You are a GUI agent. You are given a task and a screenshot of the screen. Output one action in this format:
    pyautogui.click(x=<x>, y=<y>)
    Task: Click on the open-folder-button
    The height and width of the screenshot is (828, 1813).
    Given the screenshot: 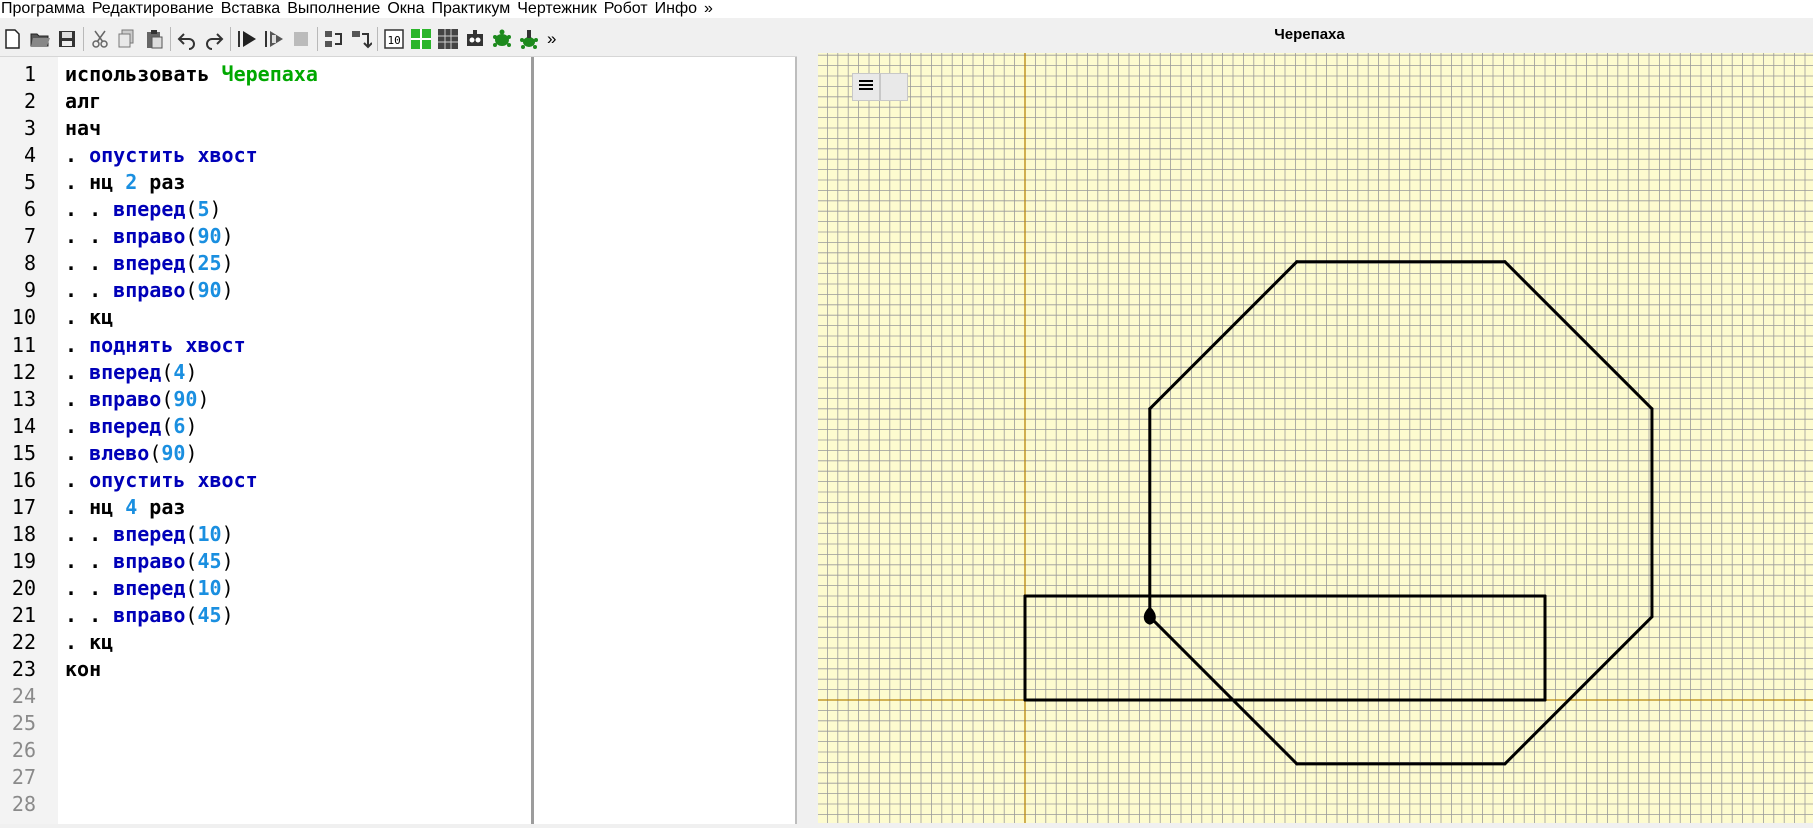 What is the action you would take?
    pyautogui.click(x=40, y=39)
    